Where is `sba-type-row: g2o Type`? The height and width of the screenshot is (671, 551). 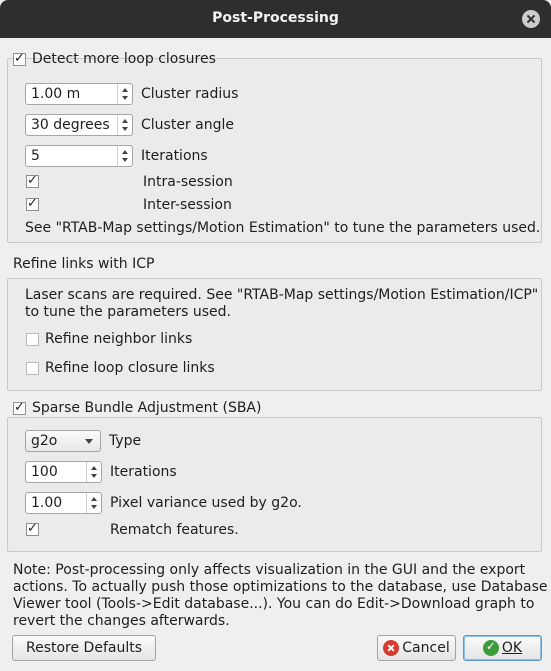 sba-type-row: g2o Type is located at coordinates (83, 441).